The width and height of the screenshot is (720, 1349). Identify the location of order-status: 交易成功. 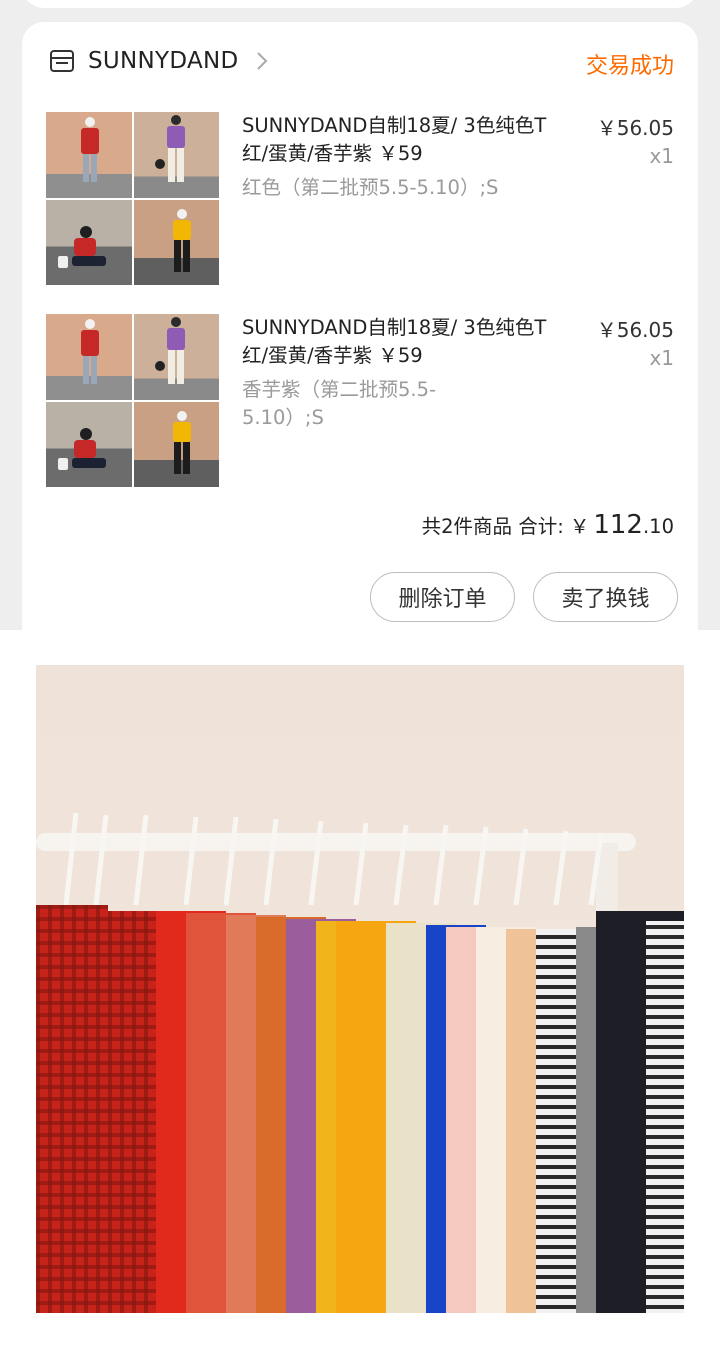
(629, 66).